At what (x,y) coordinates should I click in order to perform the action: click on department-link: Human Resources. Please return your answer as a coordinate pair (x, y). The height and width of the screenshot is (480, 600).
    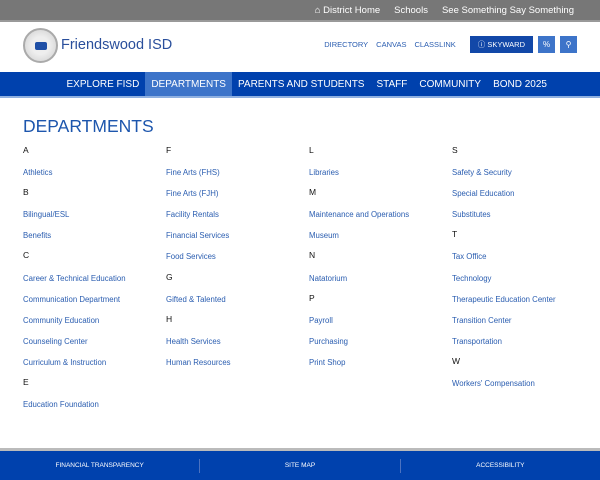
    Looking at the image, I should click on (236, 366).